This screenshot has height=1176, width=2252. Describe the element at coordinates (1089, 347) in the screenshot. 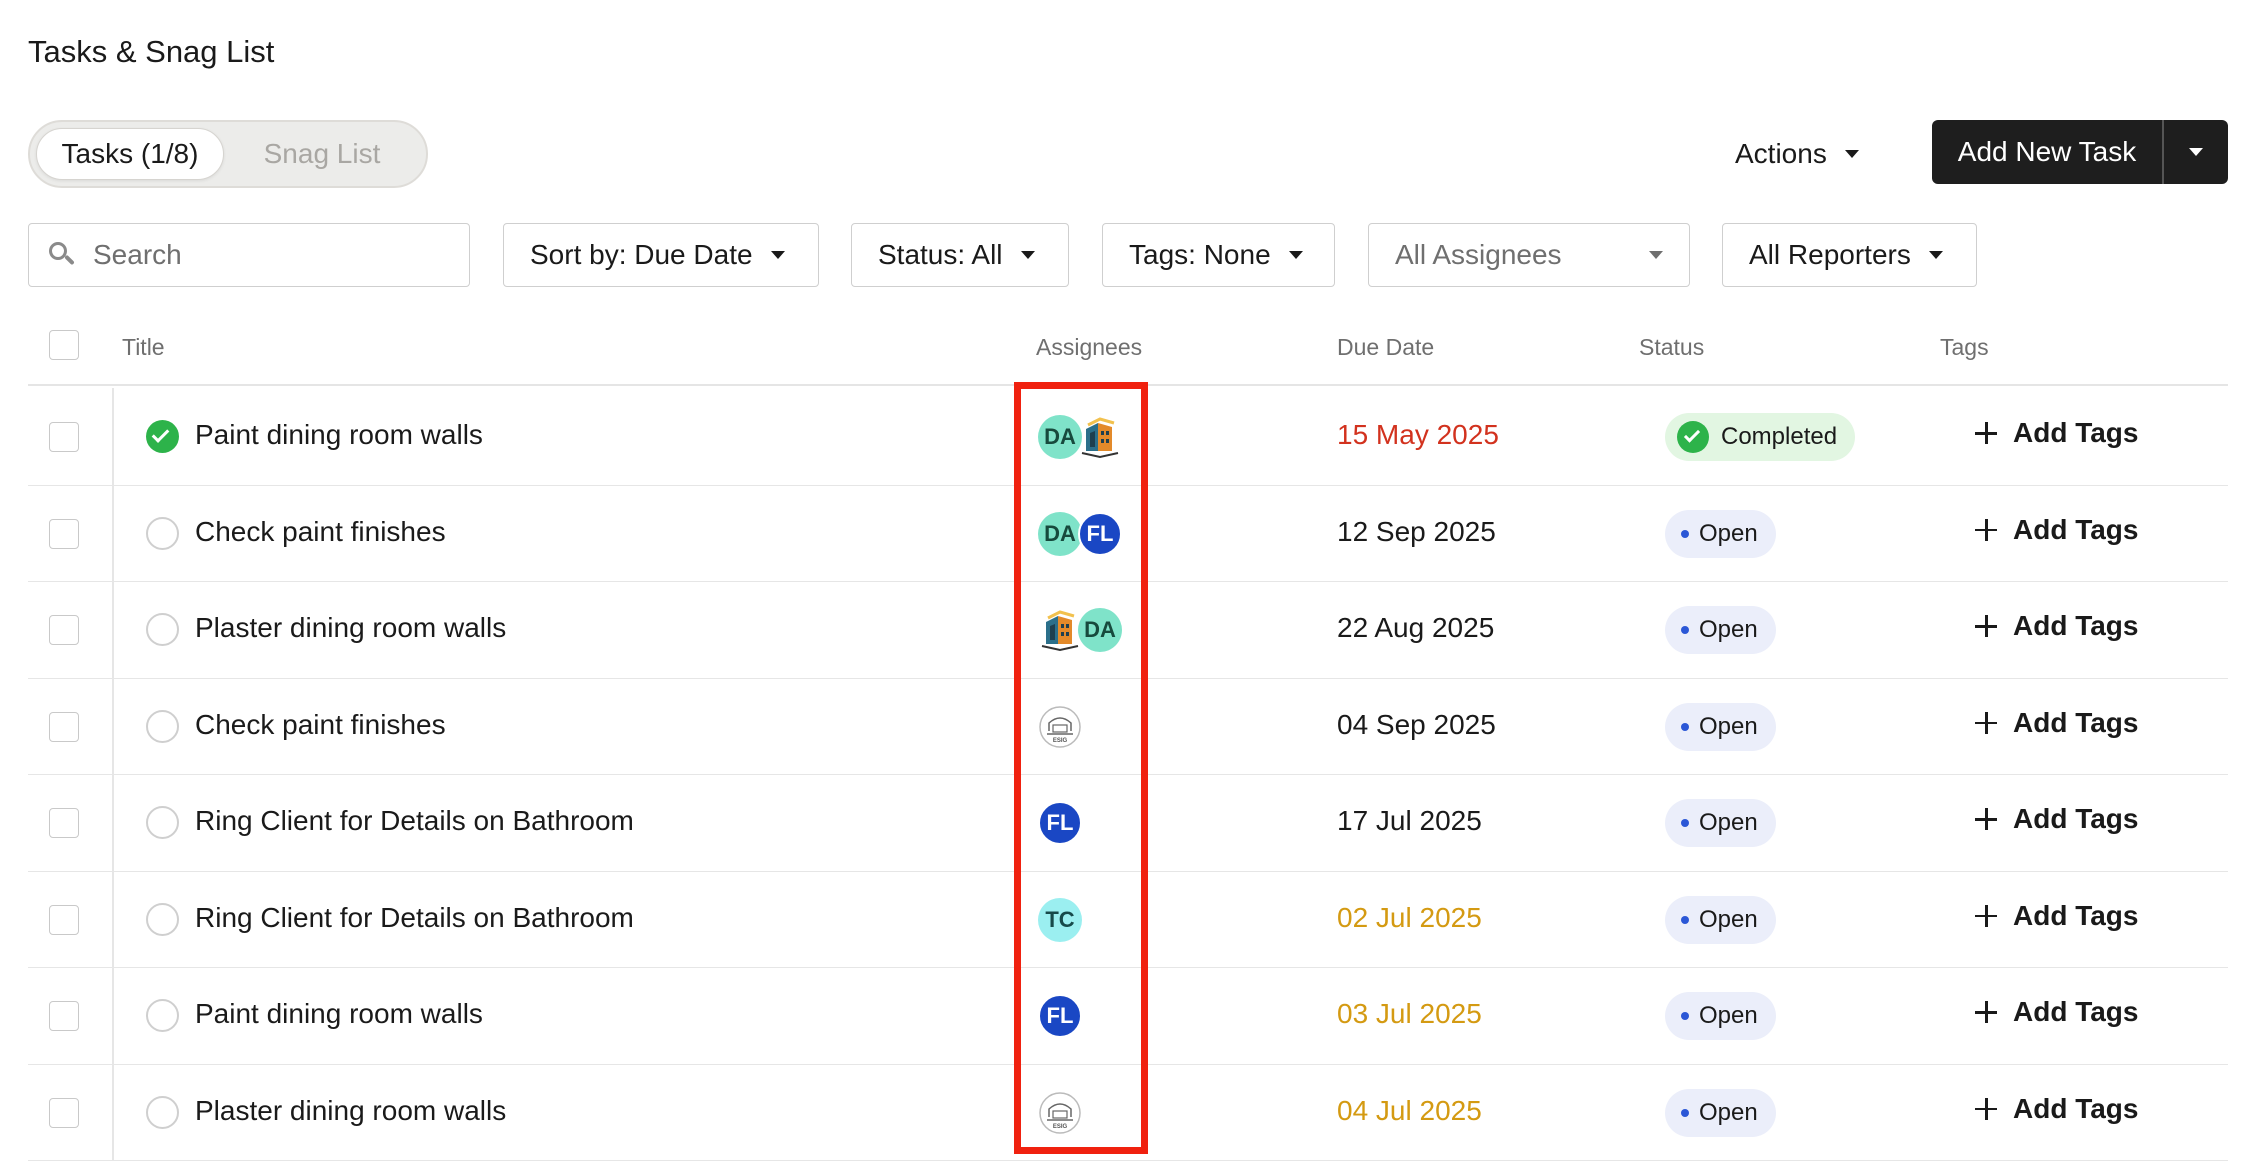

I see `column-header-assignees: Assignees` at that location.